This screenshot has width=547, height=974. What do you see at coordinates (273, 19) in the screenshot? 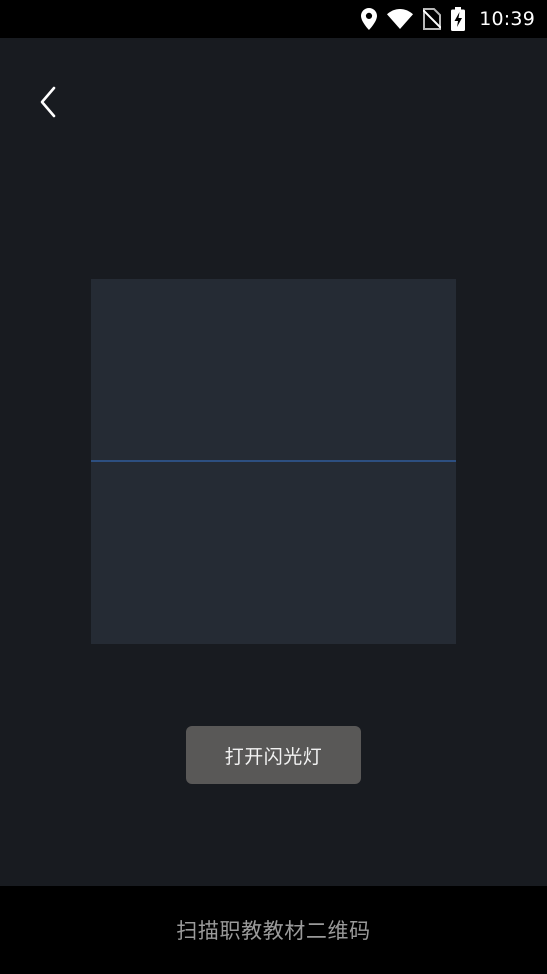
I see `status-bar: 10:39` at bounding box center [273, 19].